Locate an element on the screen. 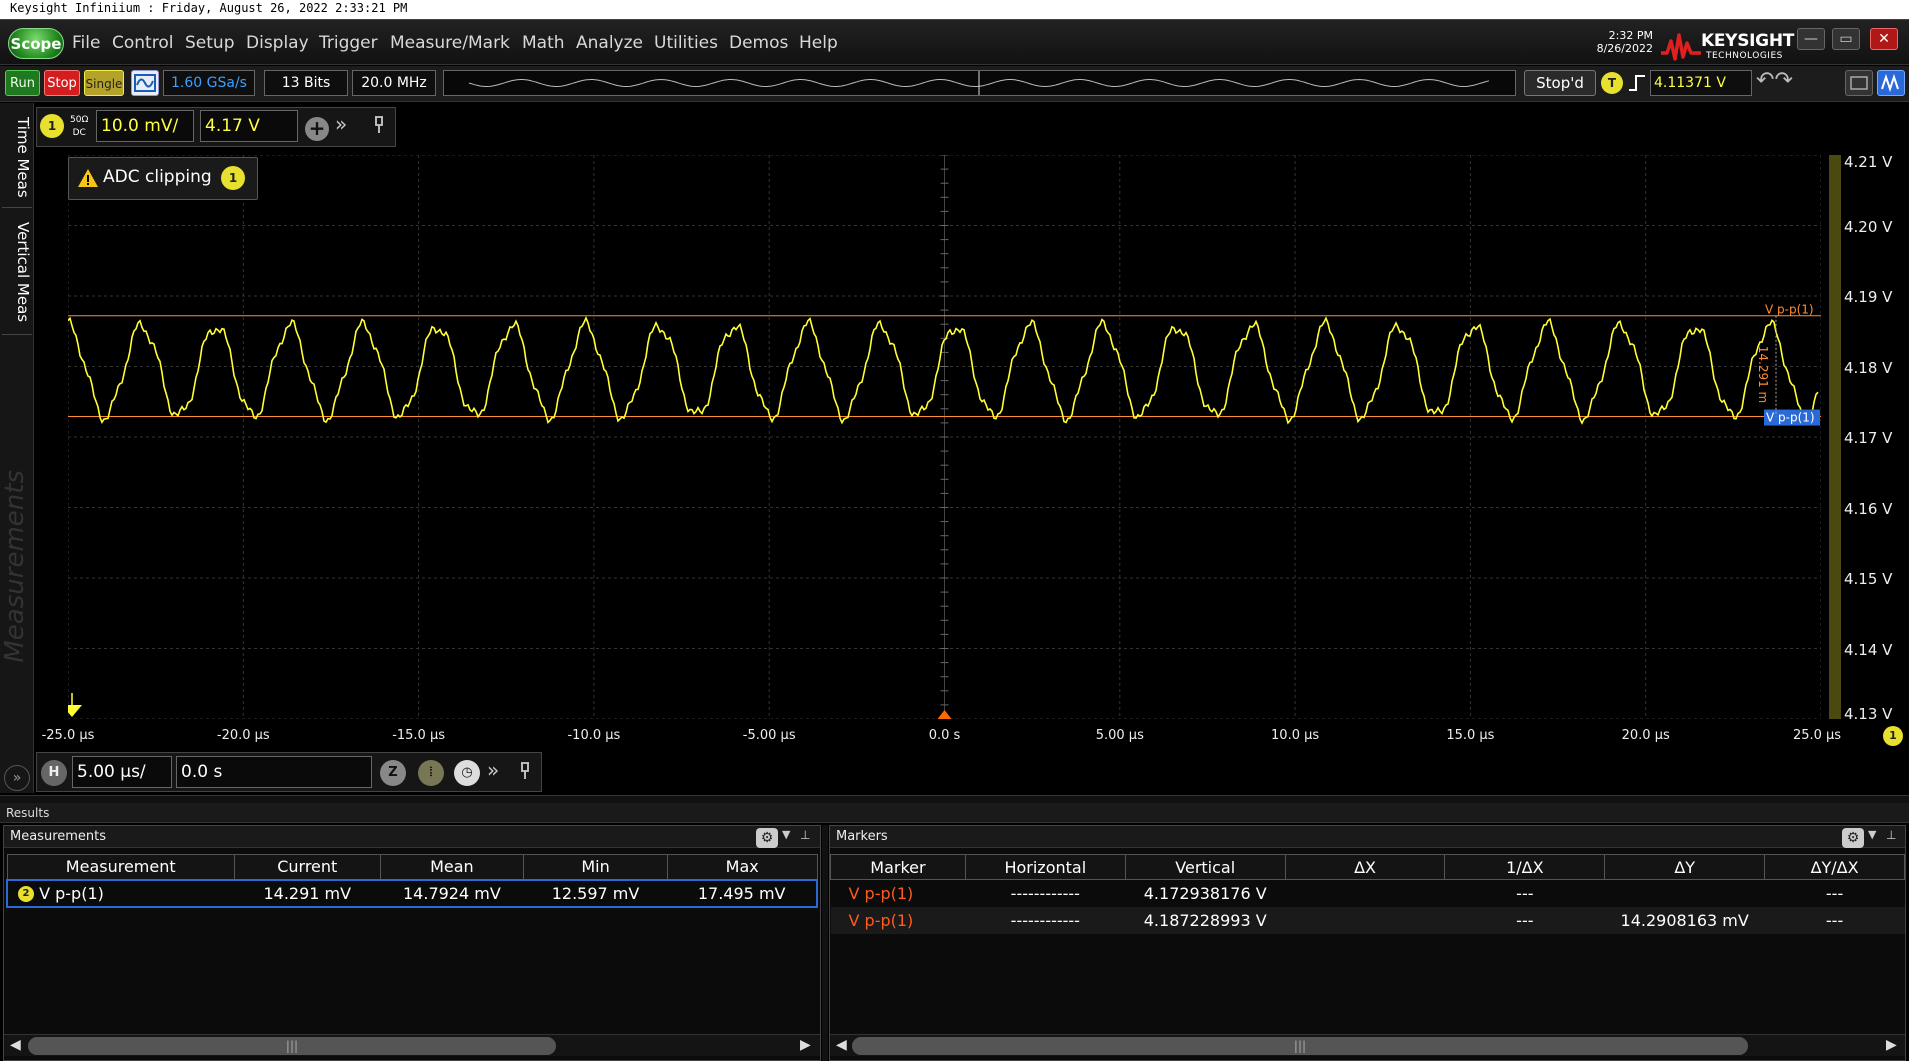  clock-icon: ◷ is located at coordinates (467, 773).